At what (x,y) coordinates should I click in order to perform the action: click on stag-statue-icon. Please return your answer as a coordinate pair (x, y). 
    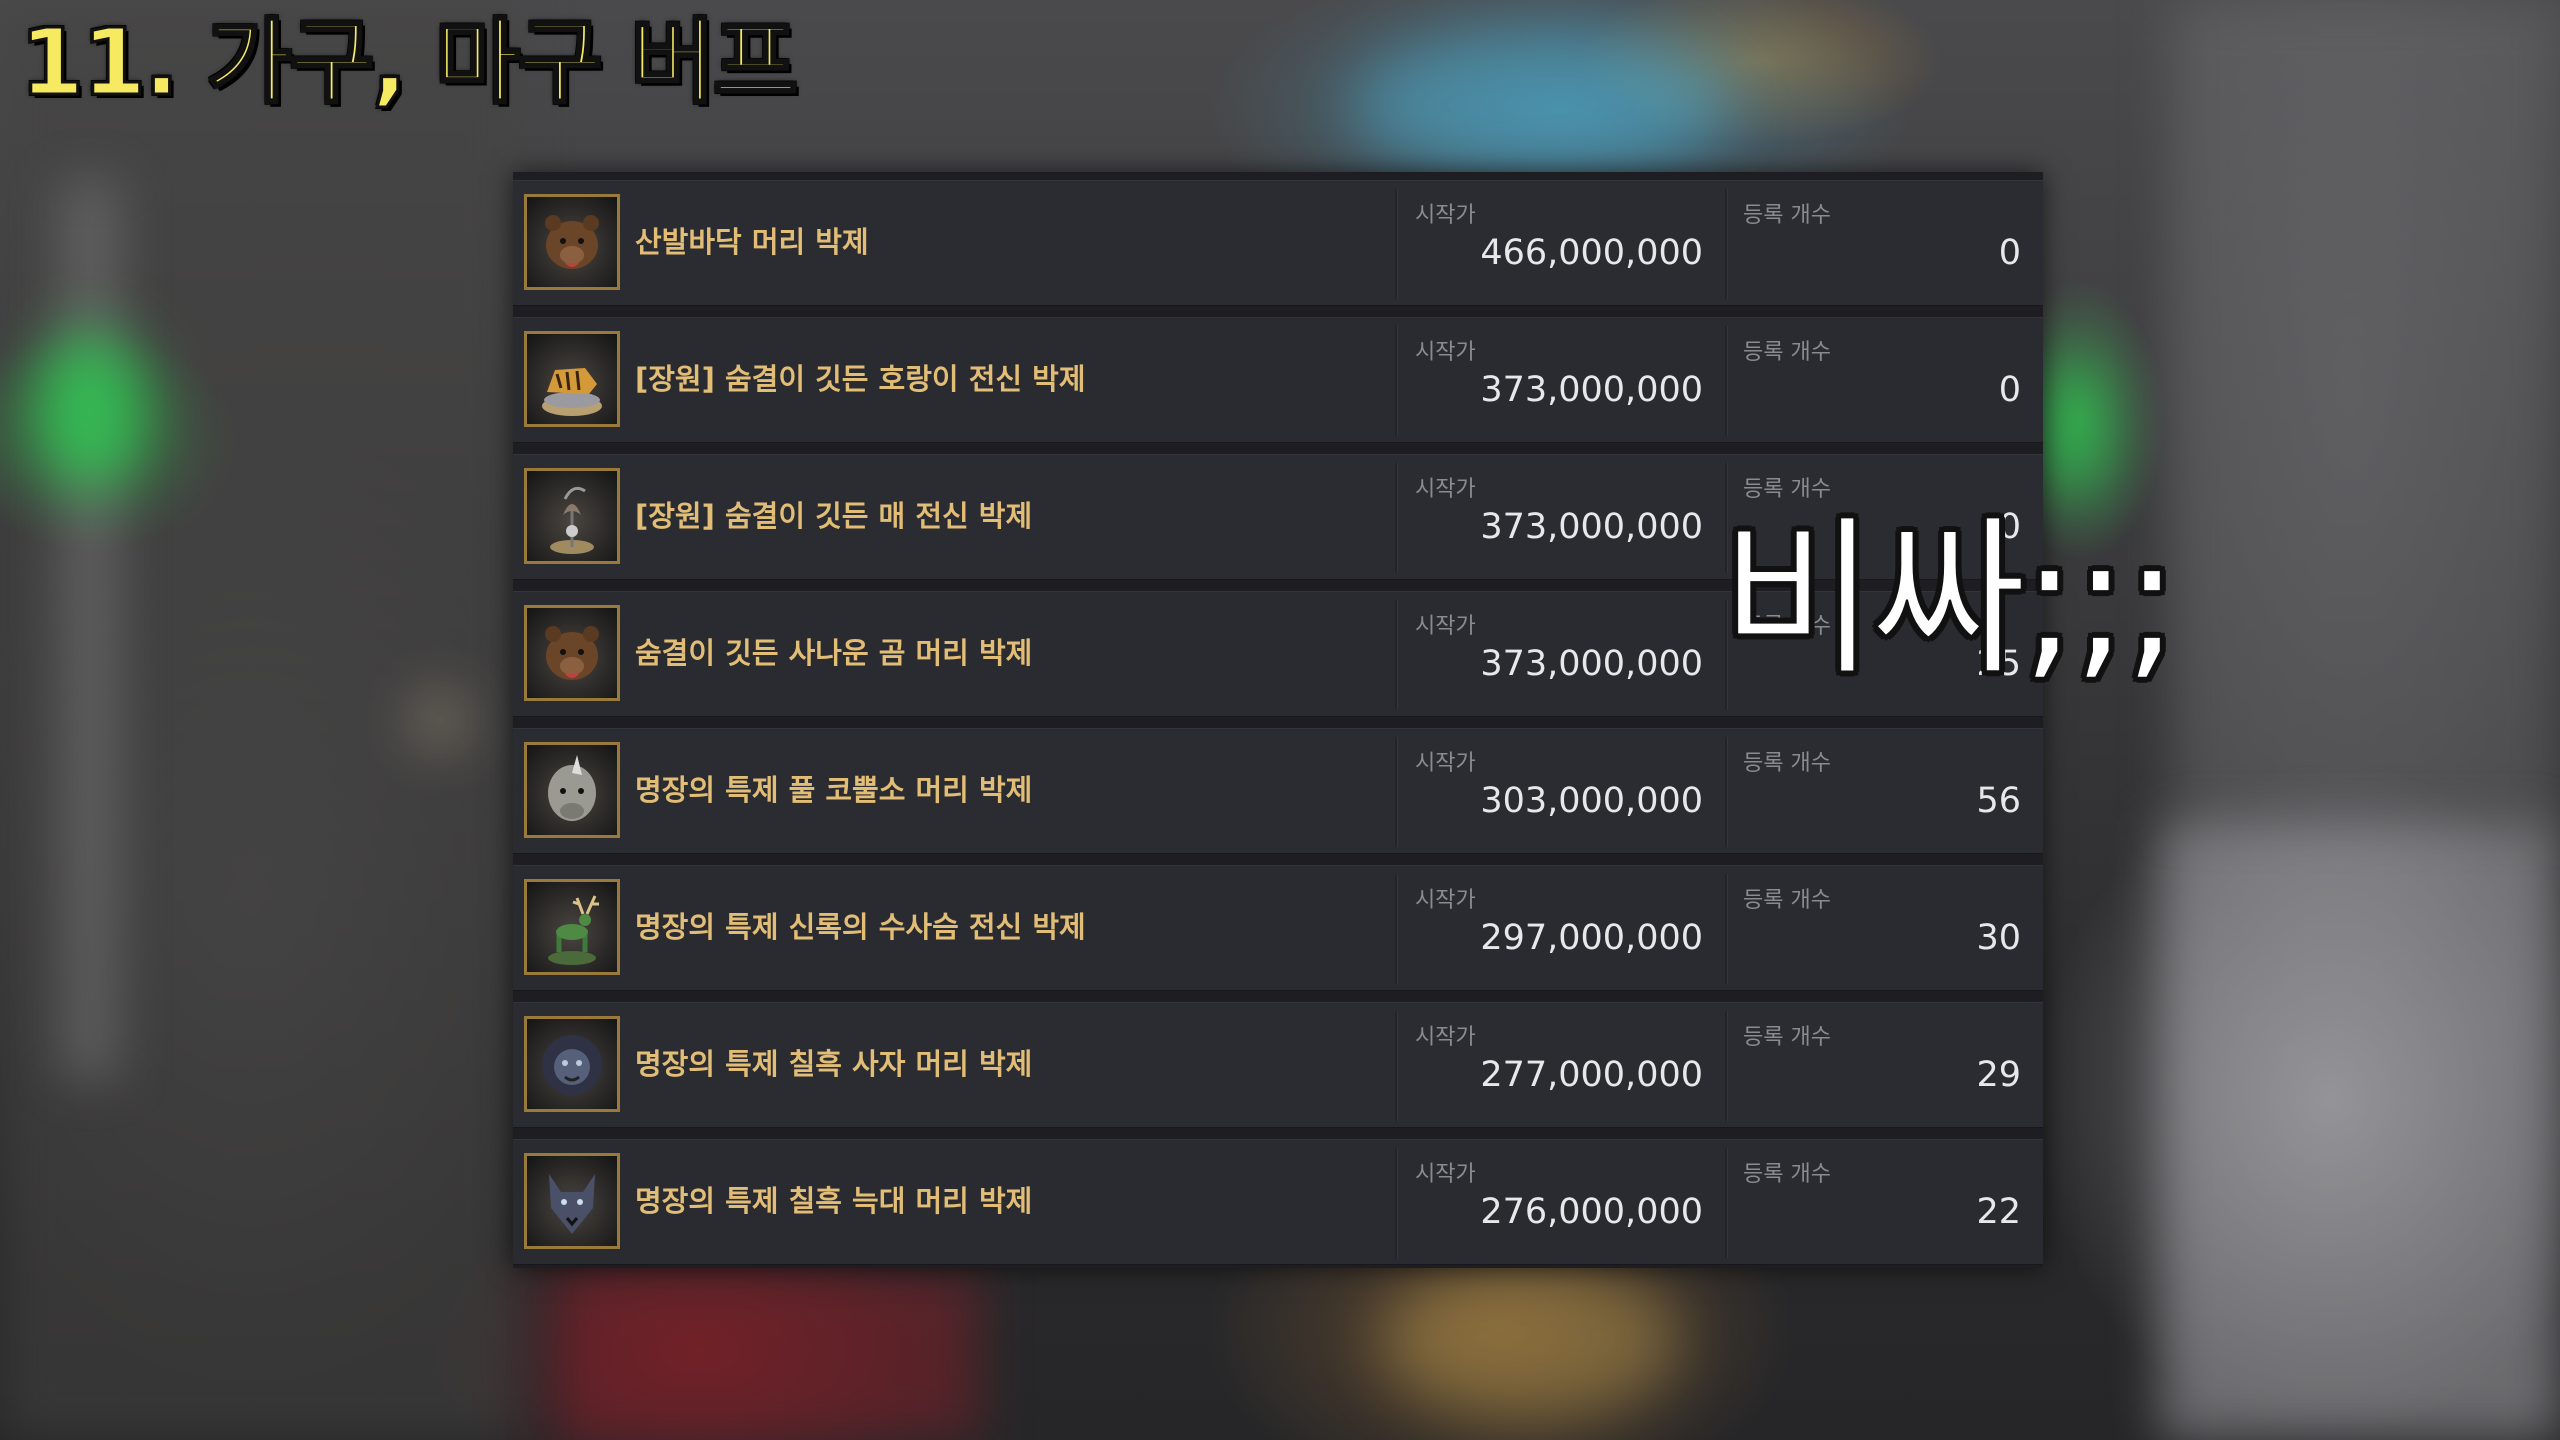
    Looking at the image, I should click on (572, 927).